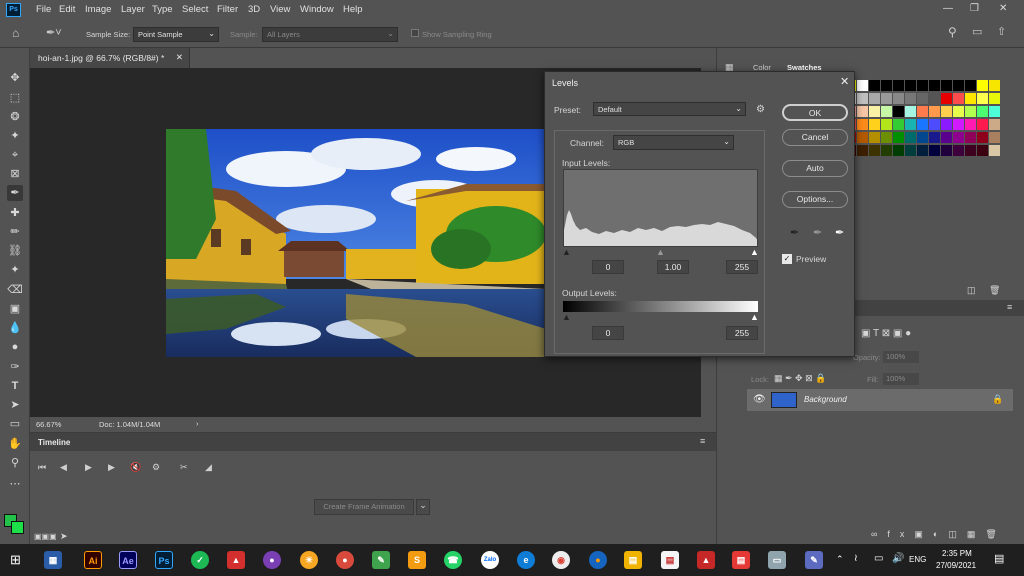 This screenshot has height=576, width=1024. What do you see at coordinates (608, 333) in the screenshot?
I see `output-black-field: 0` at bounding box center [608, 333].